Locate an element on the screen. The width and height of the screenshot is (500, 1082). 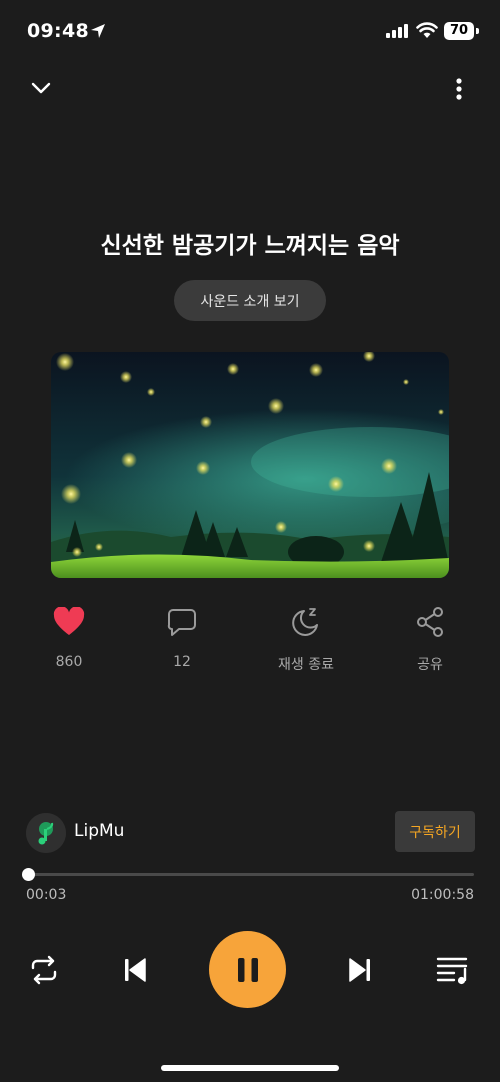
share-label: 공유 is located at coordinates (430, 665).